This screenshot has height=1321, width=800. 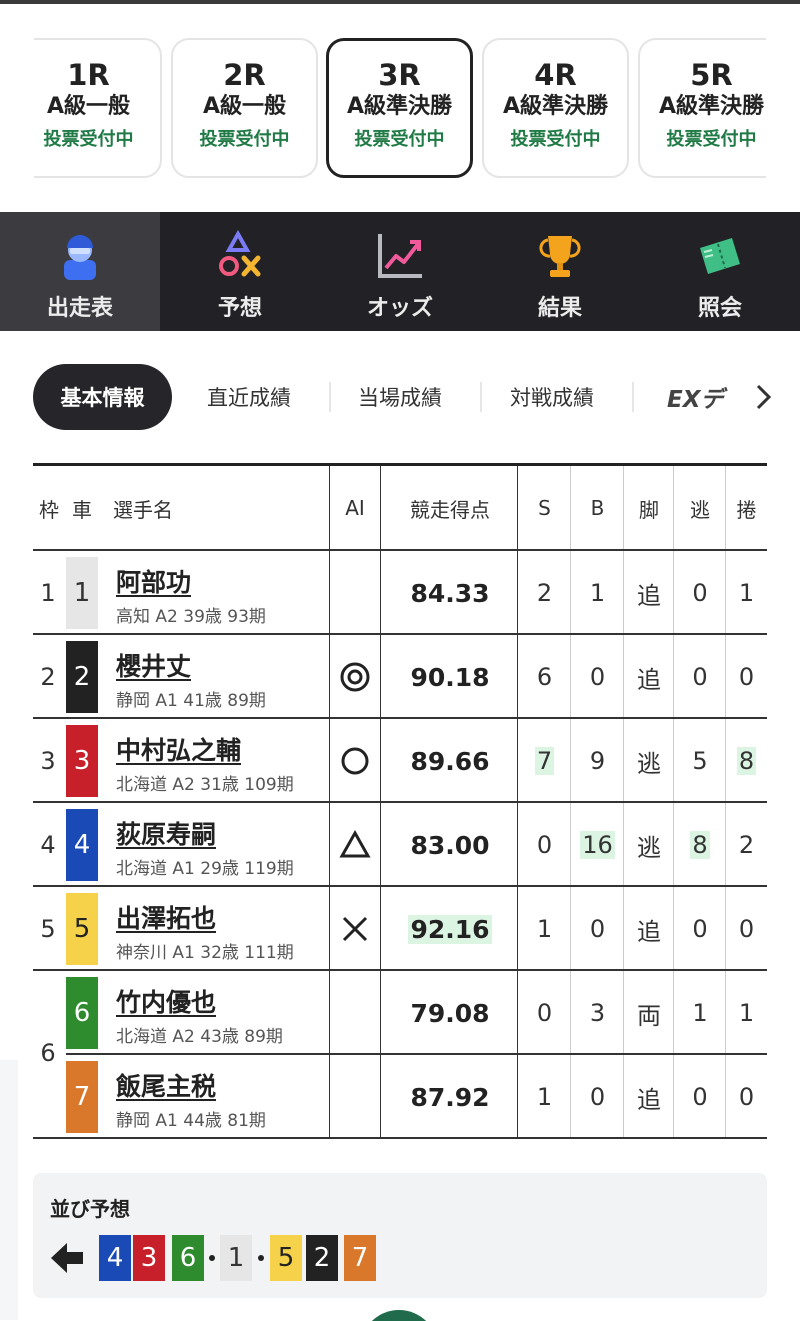 I want to click on leg-type: 逃, so click(x=649, y=763).